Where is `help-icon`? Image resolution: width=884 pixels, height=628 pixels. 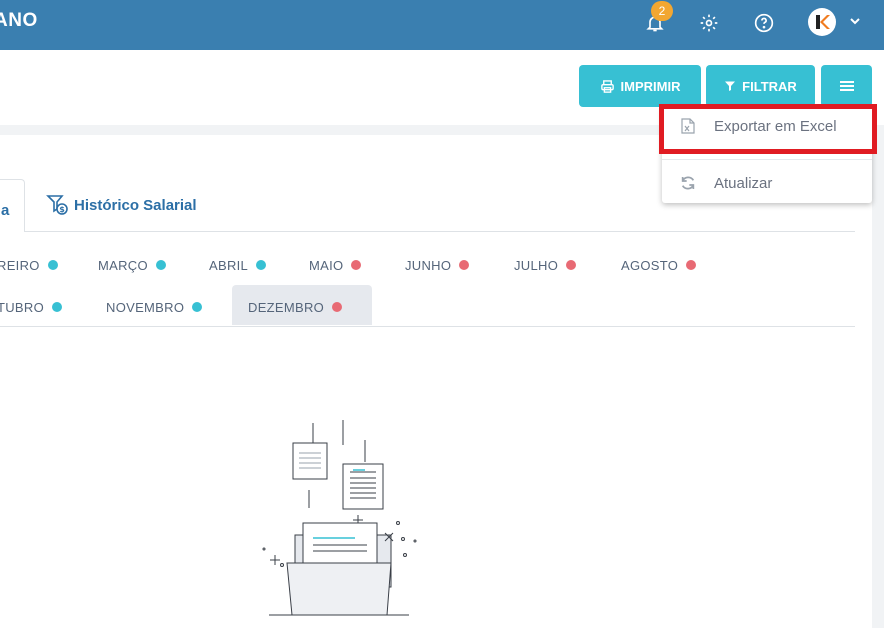 help-icon is located at coordinates (764, 23).